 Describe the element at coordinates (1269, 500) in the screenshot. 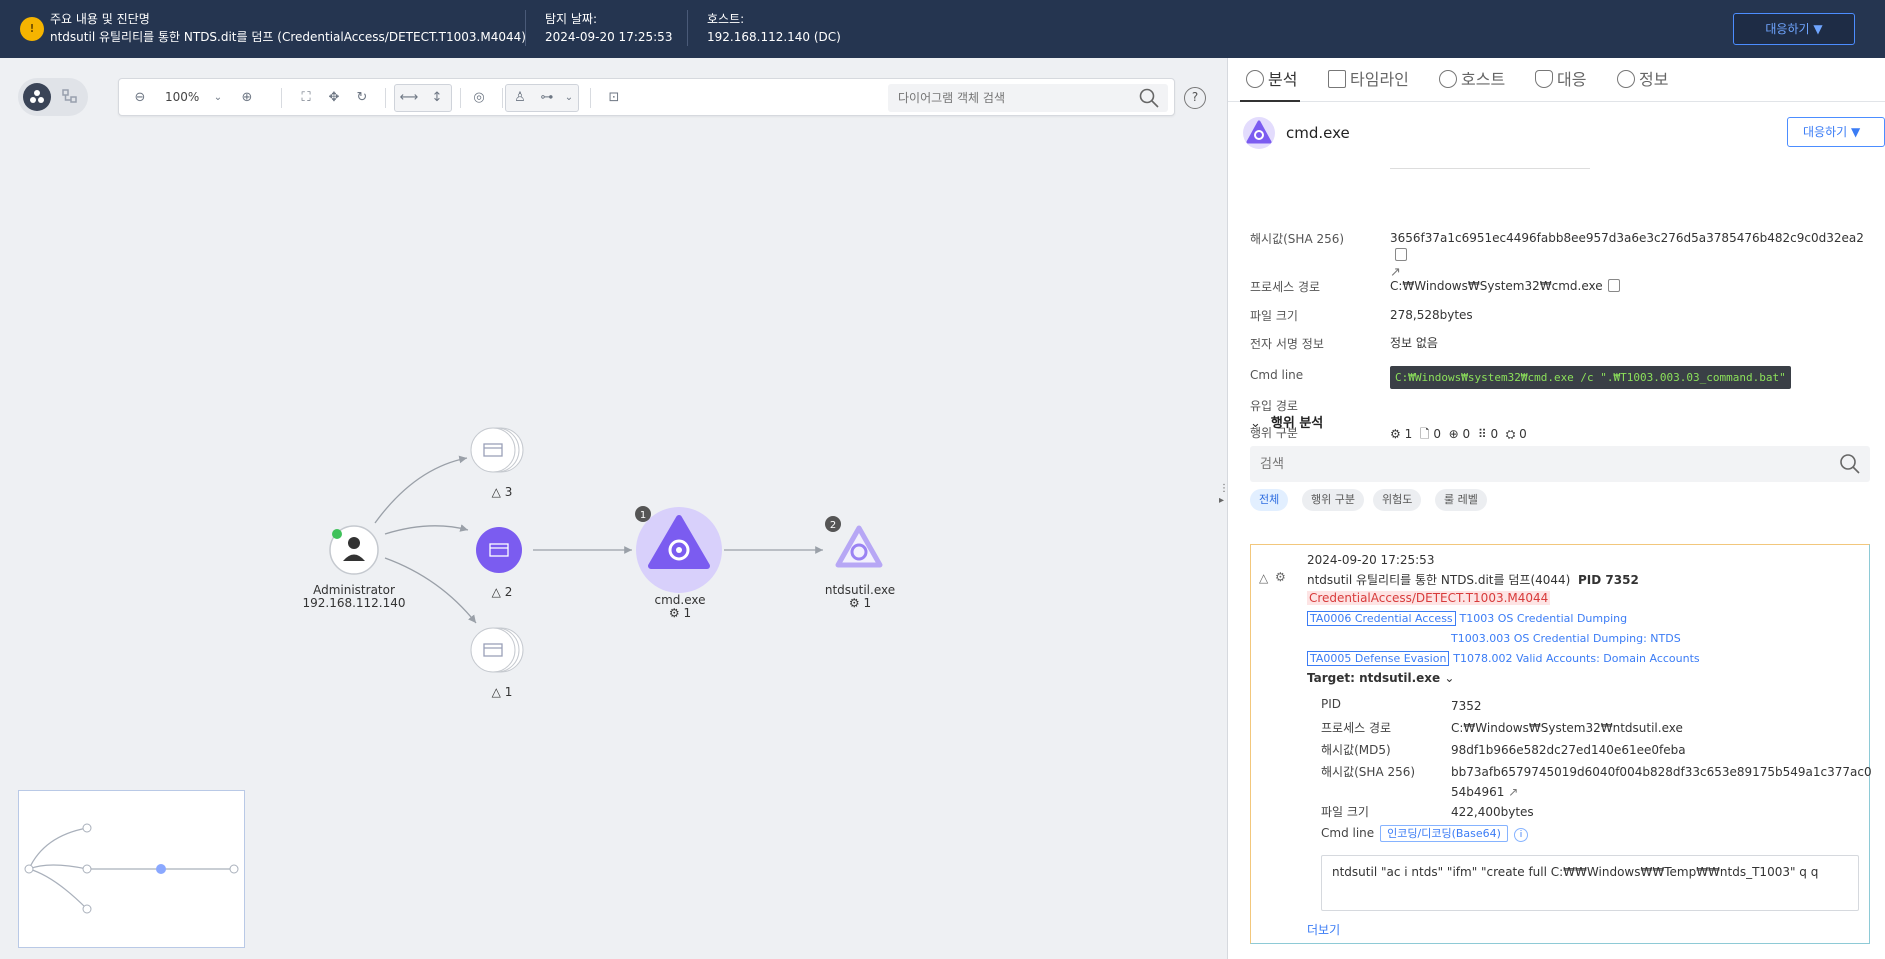

I see `filter-all: 전체` at that location.